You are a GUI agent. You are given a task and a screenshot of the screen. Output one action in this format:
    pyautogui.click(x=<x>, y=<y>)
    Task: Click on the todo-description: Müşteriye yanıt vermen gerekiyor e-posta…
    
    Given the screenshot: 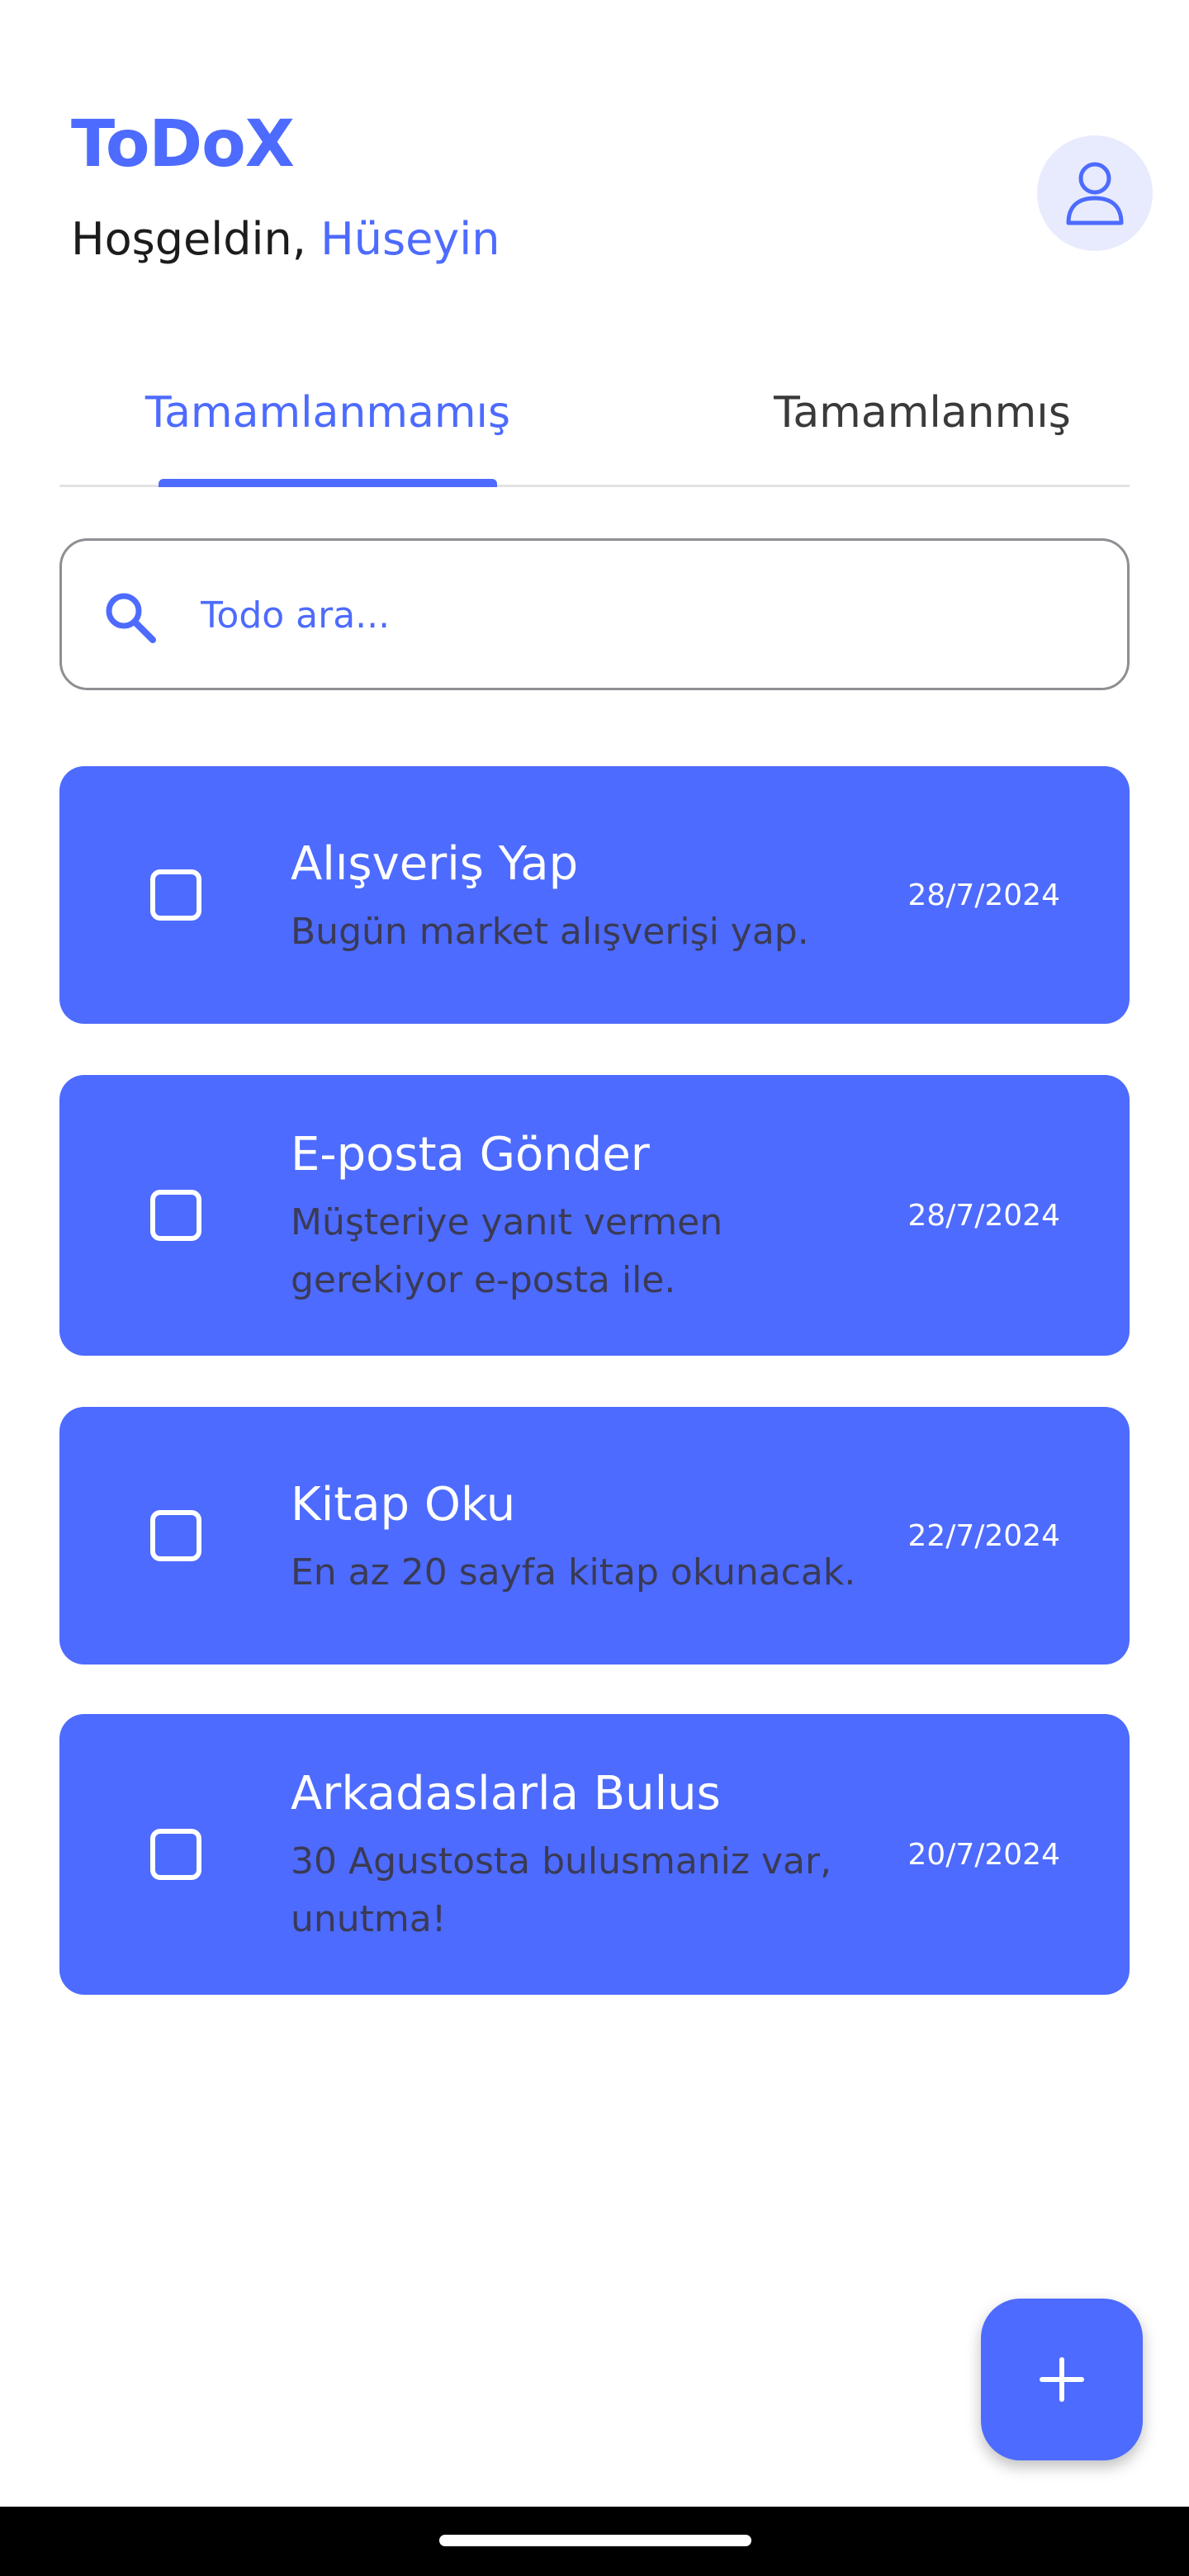 What is the action you would take?
    pyautogui.click(x=507, y=1251)
    